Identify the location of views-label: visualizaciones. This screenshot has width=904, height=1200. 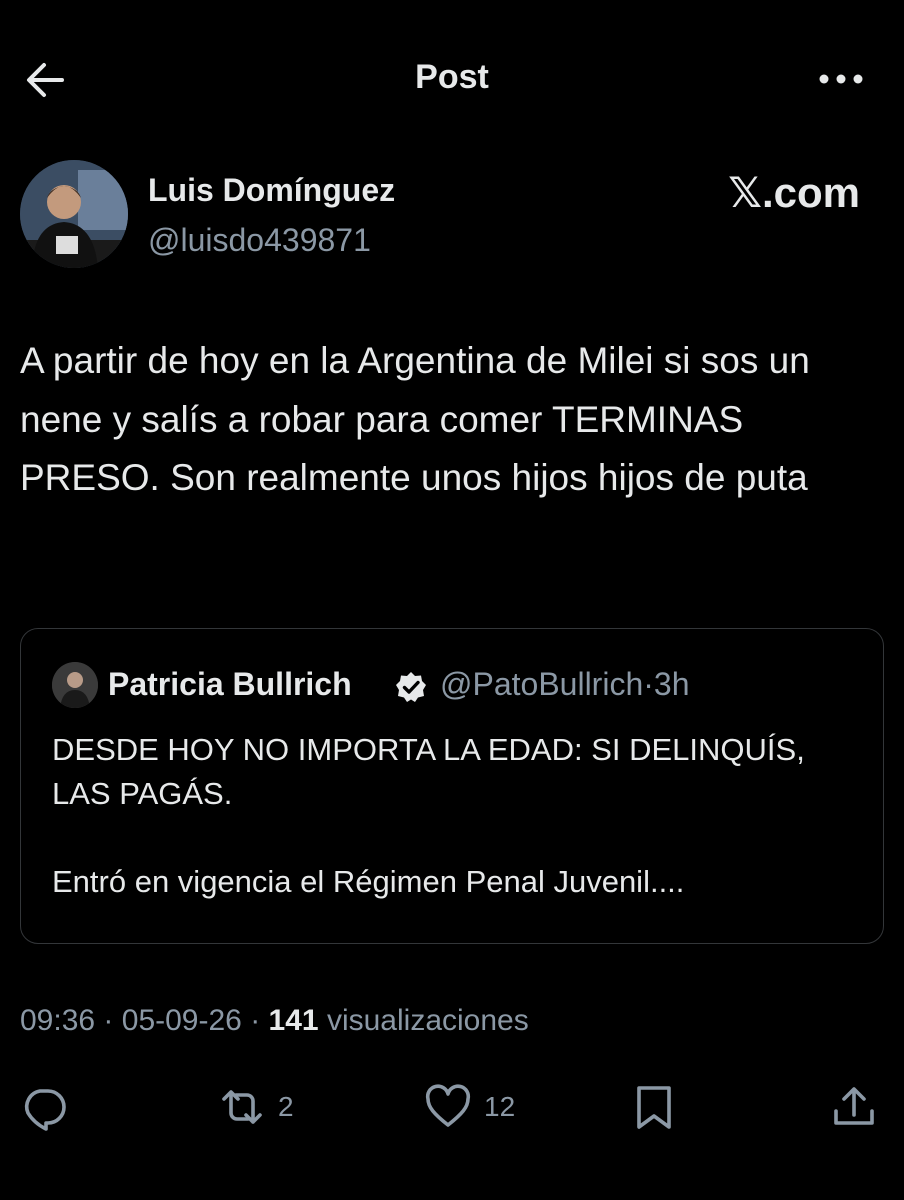
(427, 1020).